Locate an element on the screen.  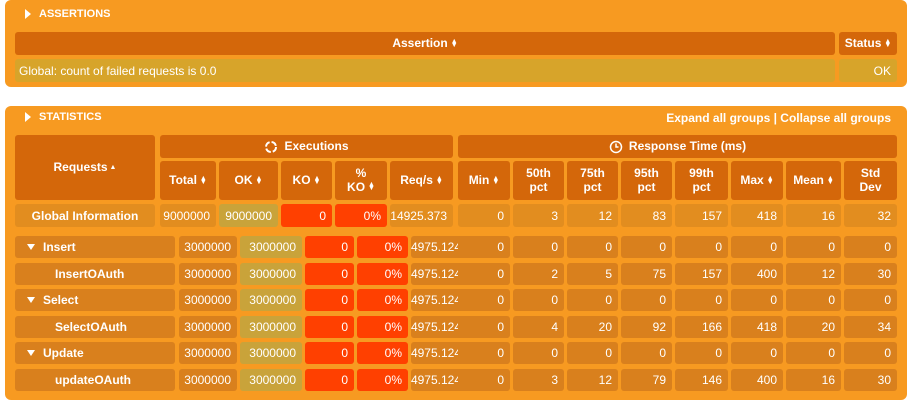
row-p99: 166 is located at coordinates (701, 326).